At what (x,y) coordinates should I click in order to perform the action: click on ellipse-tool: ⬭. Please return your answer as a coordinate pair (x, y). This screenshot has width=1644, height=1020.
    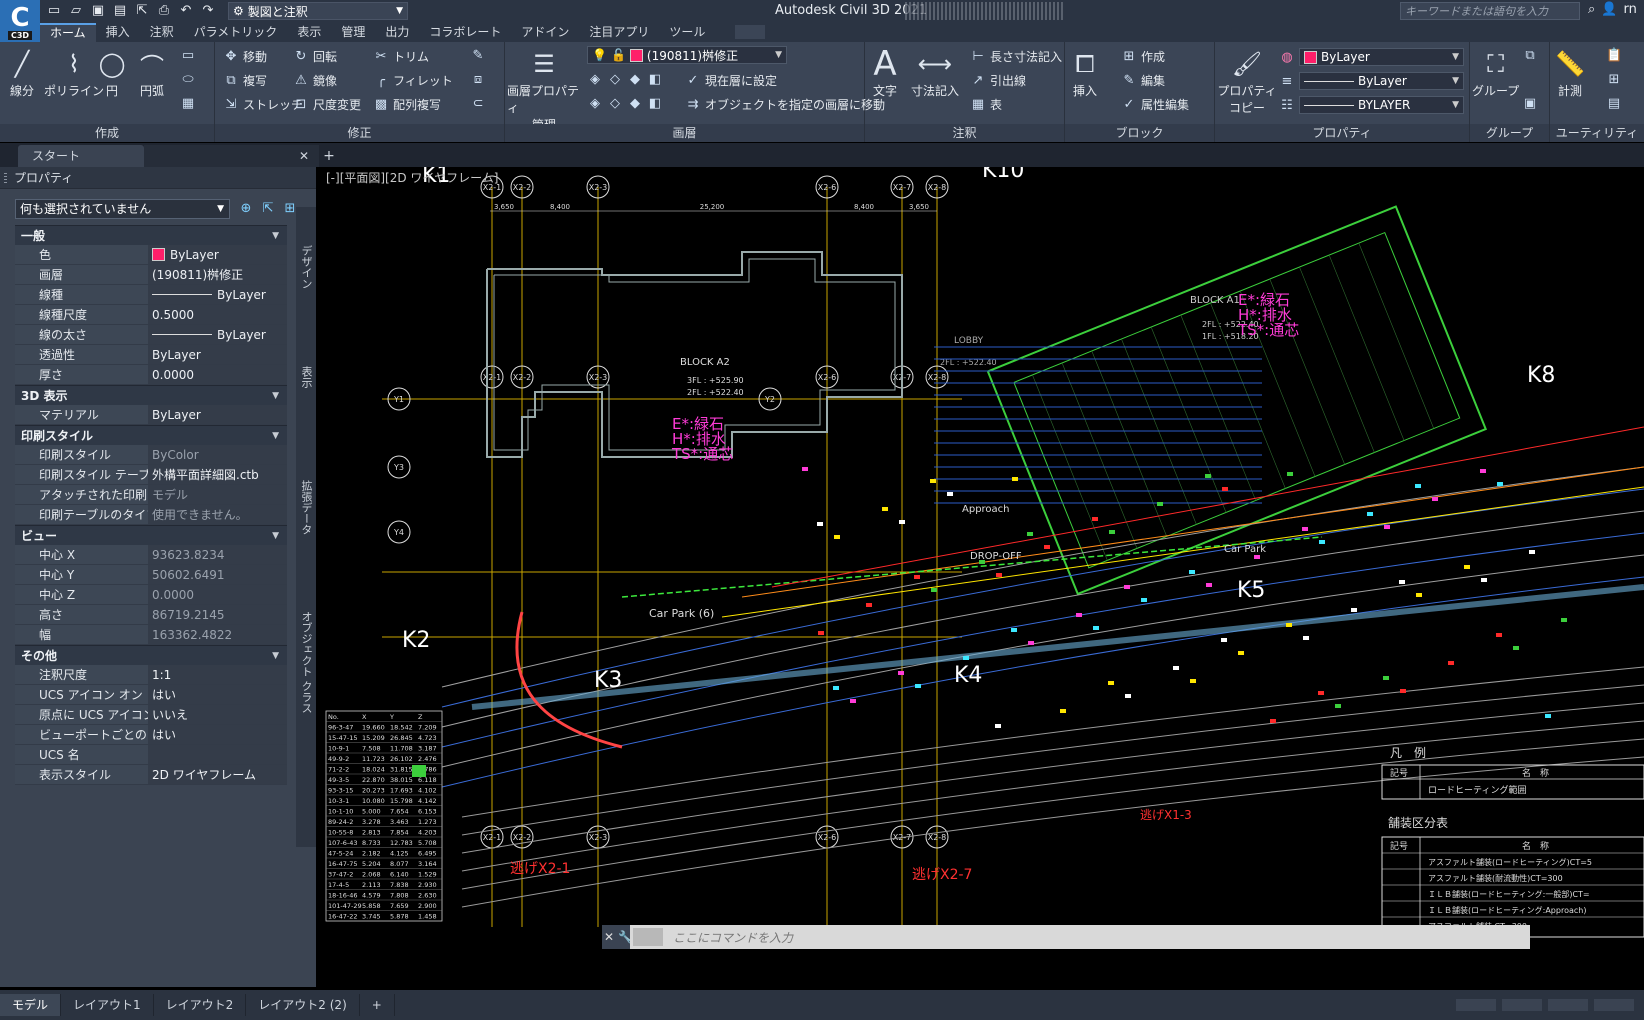
    Looking at the image, I should click on (188, 80).